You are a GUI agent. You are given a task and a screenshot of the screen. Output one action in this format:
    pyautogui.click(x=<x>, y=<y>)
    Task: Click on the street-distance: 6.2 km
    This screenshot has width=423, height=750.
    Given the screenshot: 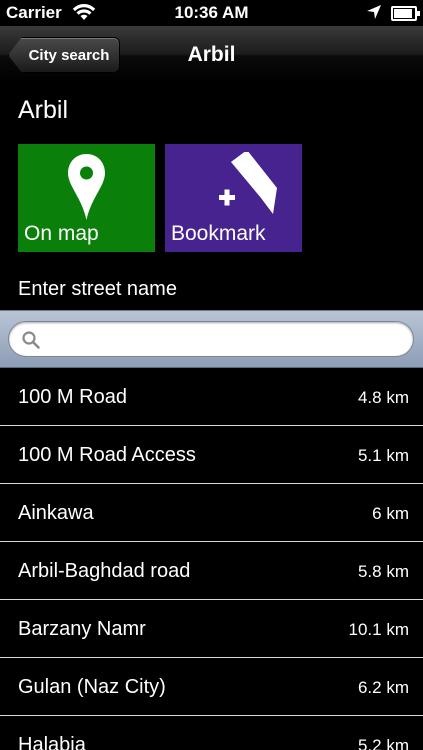 What is the action you would take?
    pyautogui.click(x=383, y=687)
    